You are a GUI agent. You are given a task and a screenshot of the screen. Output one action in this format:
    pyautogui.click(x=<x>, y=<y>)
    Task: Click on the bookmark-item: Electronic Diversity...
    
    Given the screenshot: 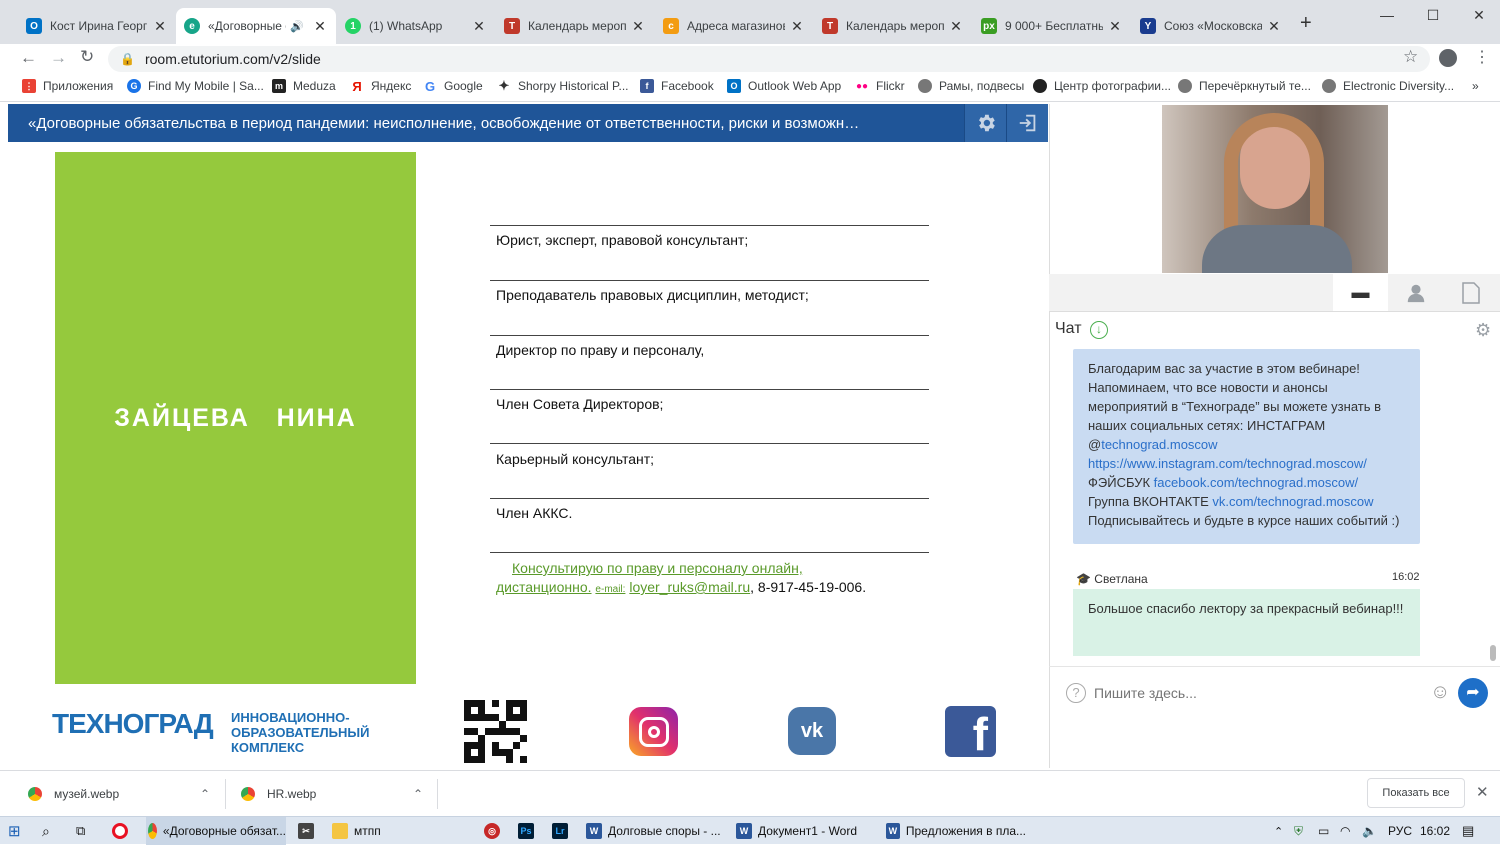 What is the action you would take?
    pyautogui.click(x=1388, y=86)
    